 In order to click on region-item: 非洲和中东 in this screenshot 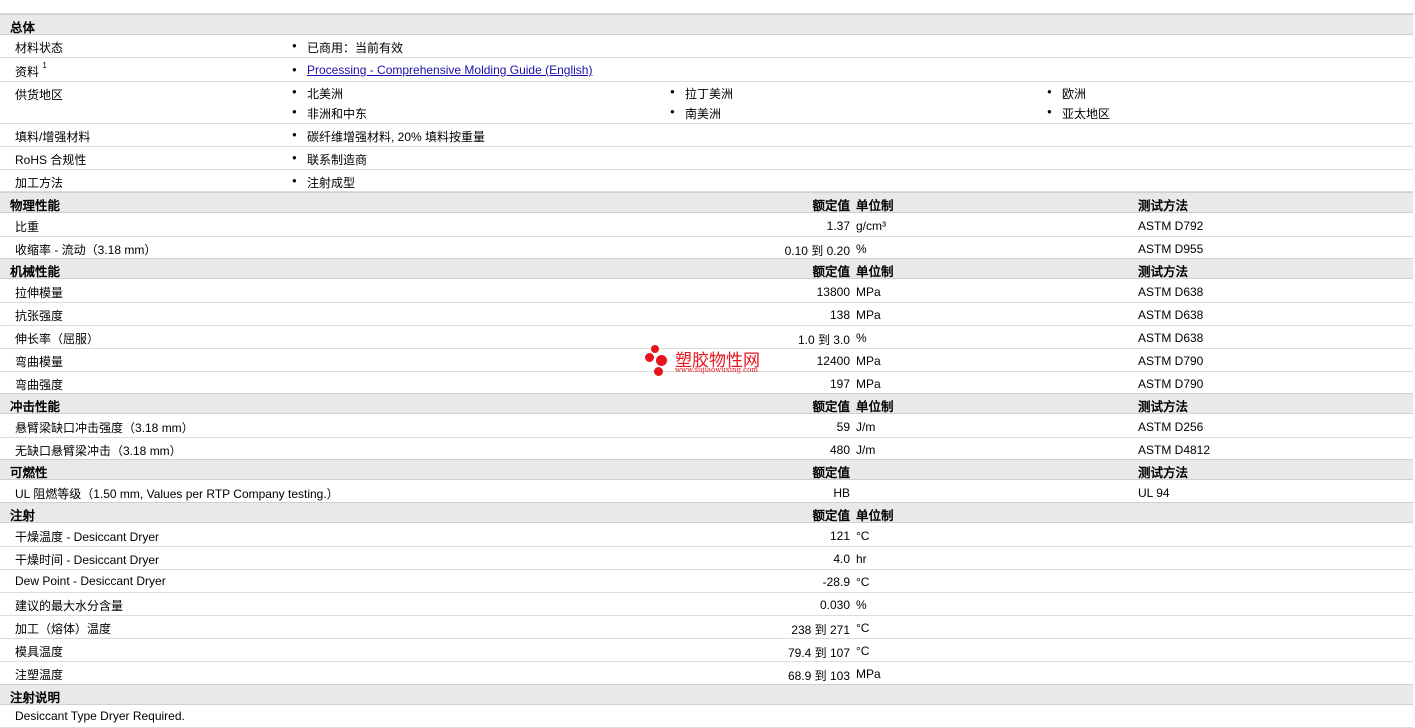, I will do `click(329, 113)`.